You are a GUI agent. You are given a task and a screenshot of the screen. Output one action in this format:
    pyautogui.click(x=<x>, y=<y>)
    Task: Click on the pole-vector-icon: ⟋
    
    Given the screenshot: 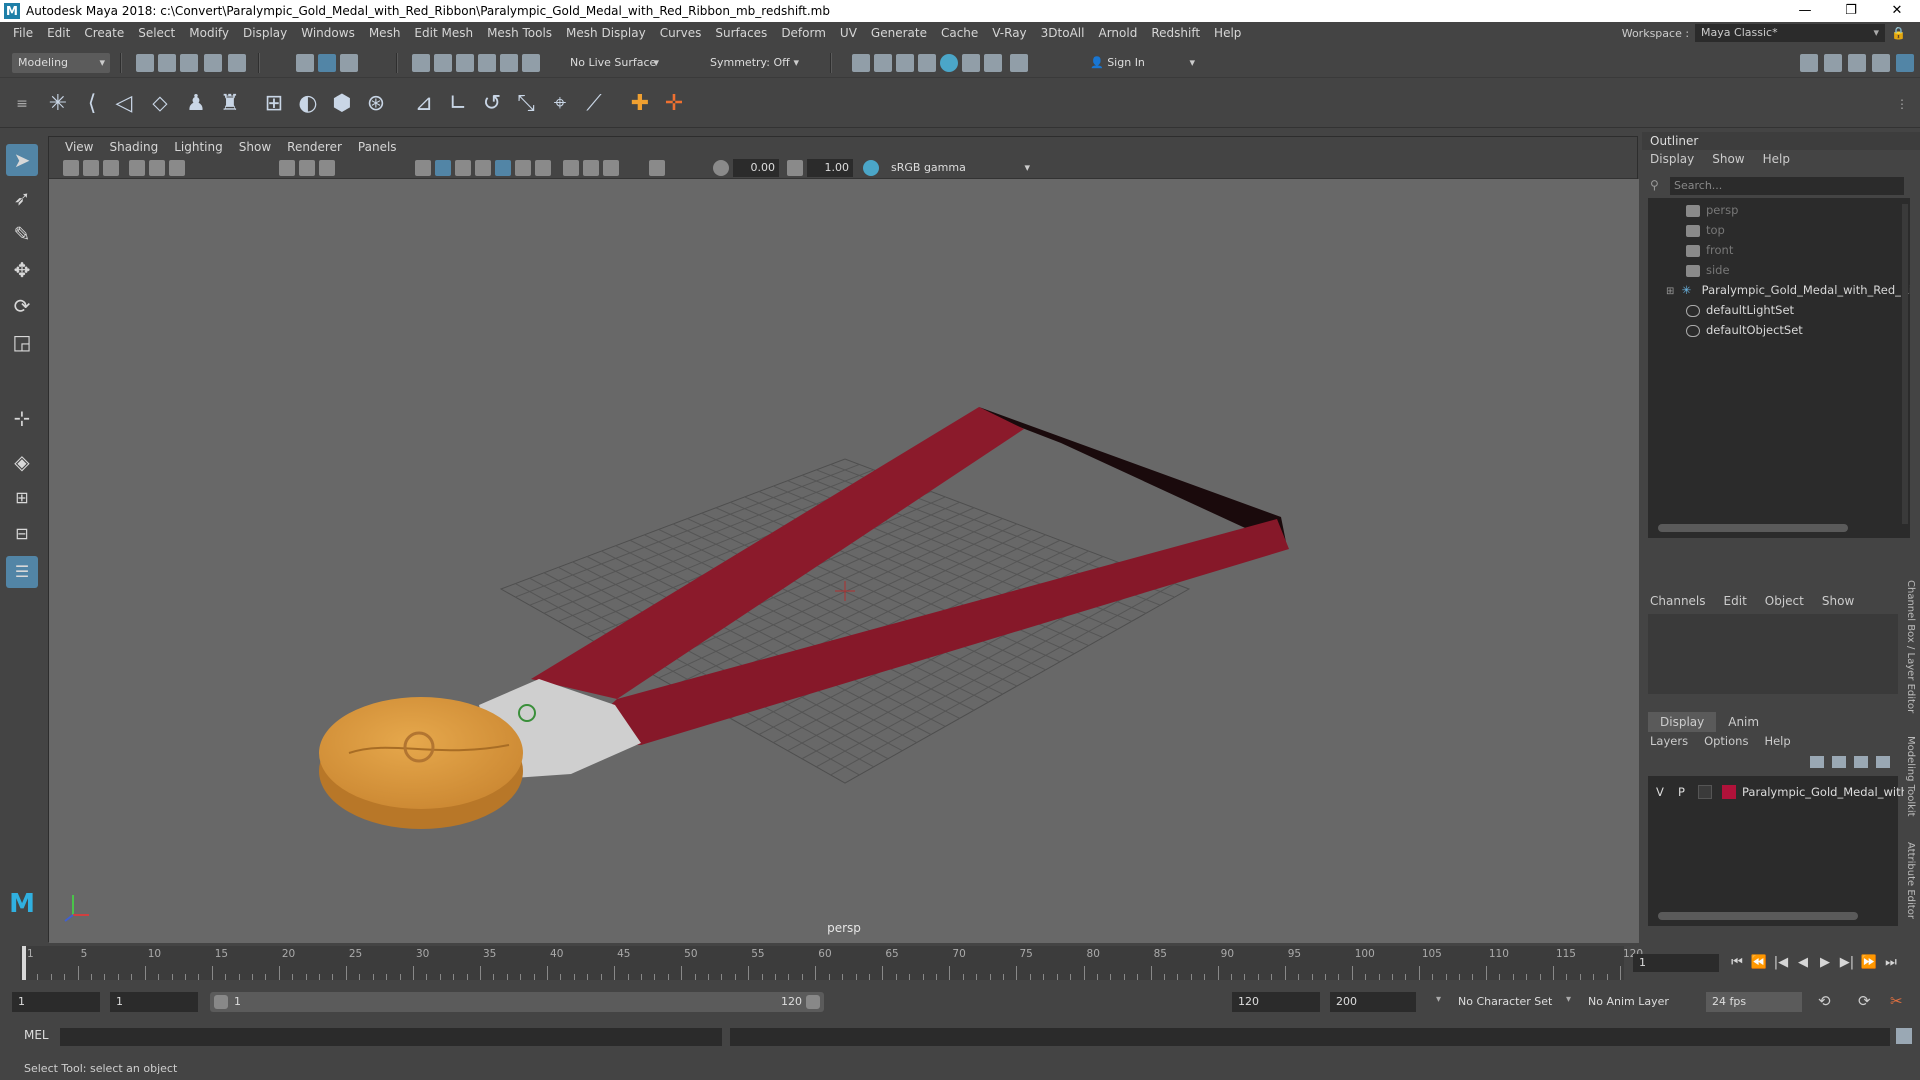 What is the action you would take?
    pyautogui.click(x=594, y=104)
    